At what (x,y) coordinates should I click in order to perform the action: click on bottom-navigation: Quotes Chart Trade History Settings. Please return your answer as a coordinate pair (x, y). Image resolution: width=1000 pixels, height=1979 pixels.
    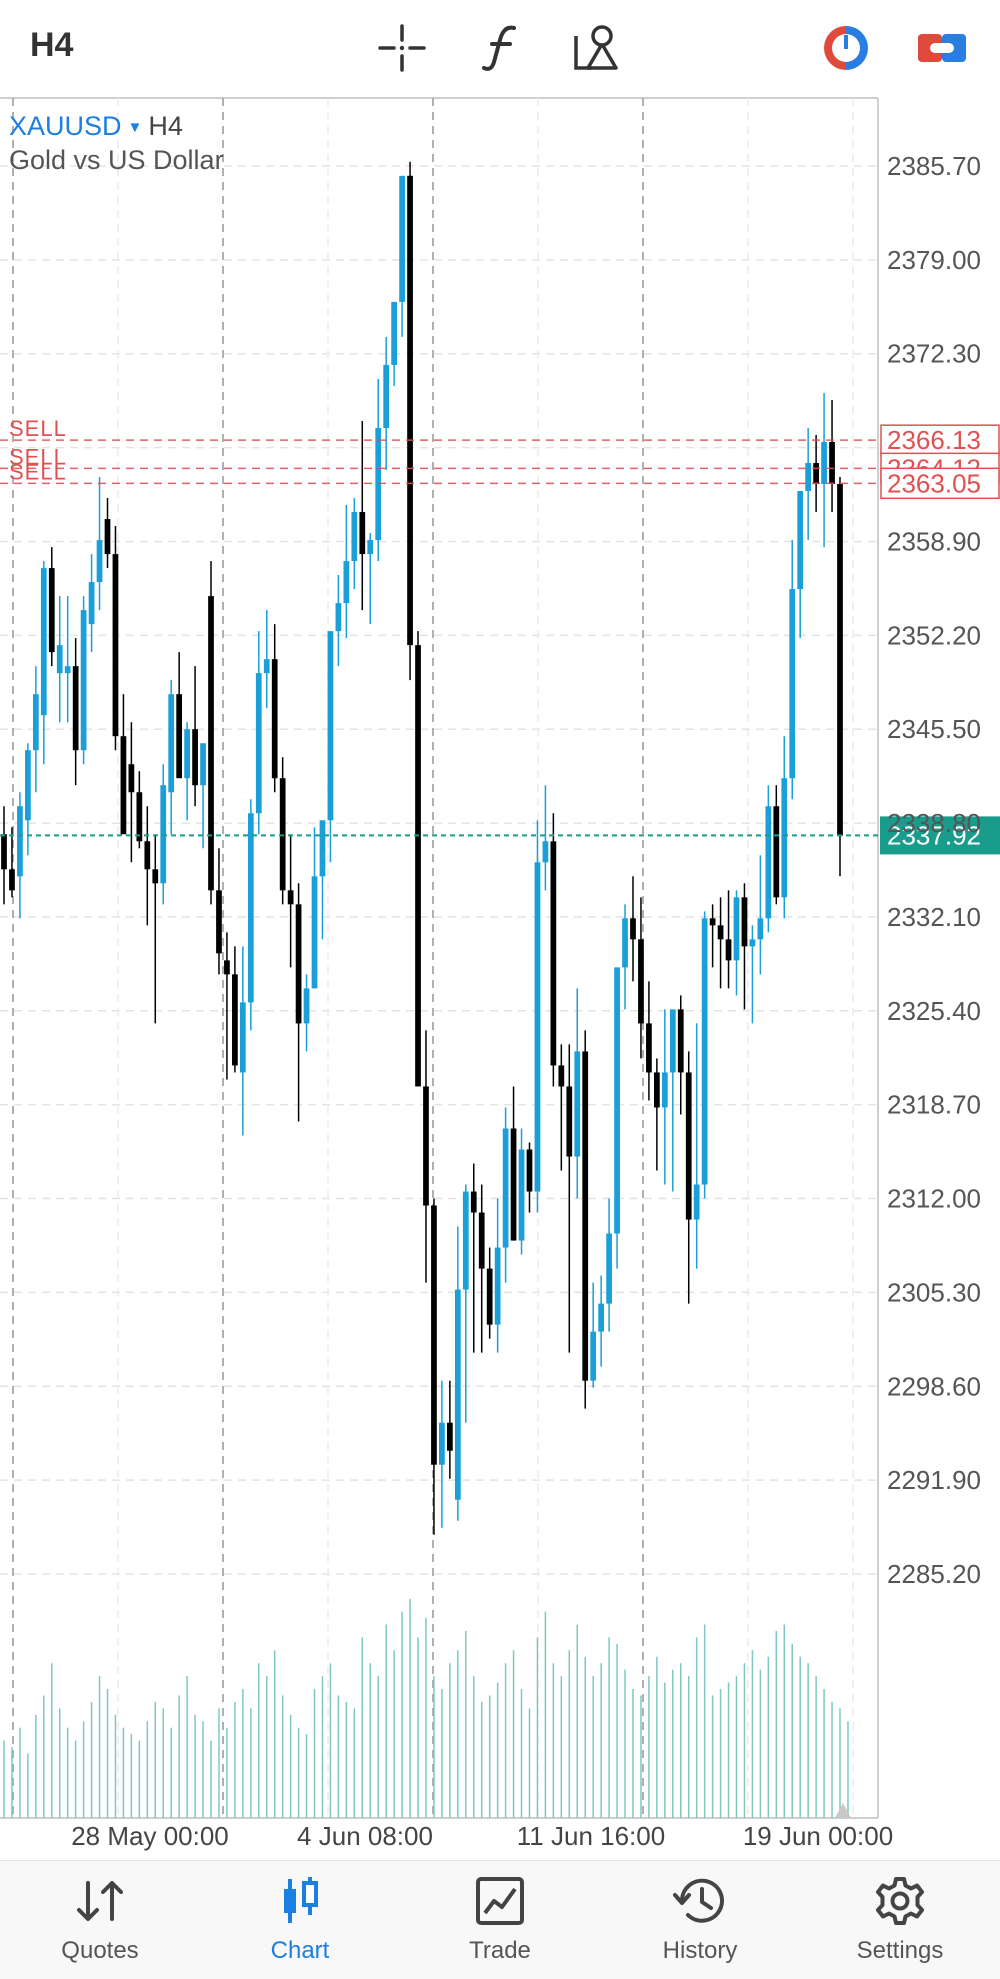
    Looking at the image, I should click on (500, 1919).